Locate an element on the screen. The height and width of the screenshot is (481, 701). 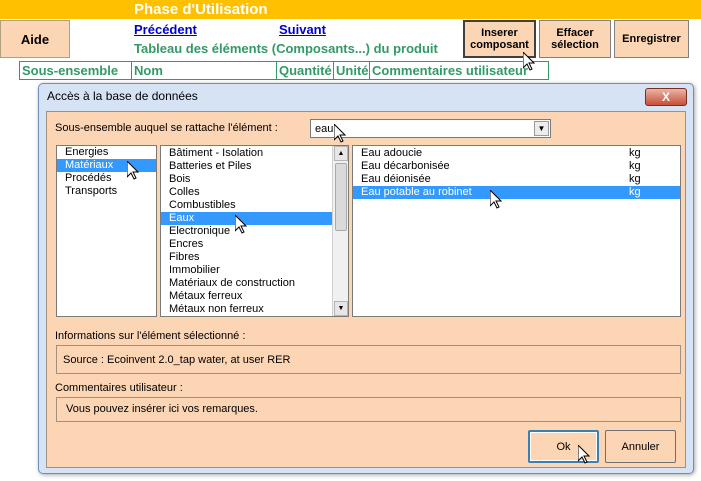
column-header-unit: Unité is located at coordinates (353, 70).